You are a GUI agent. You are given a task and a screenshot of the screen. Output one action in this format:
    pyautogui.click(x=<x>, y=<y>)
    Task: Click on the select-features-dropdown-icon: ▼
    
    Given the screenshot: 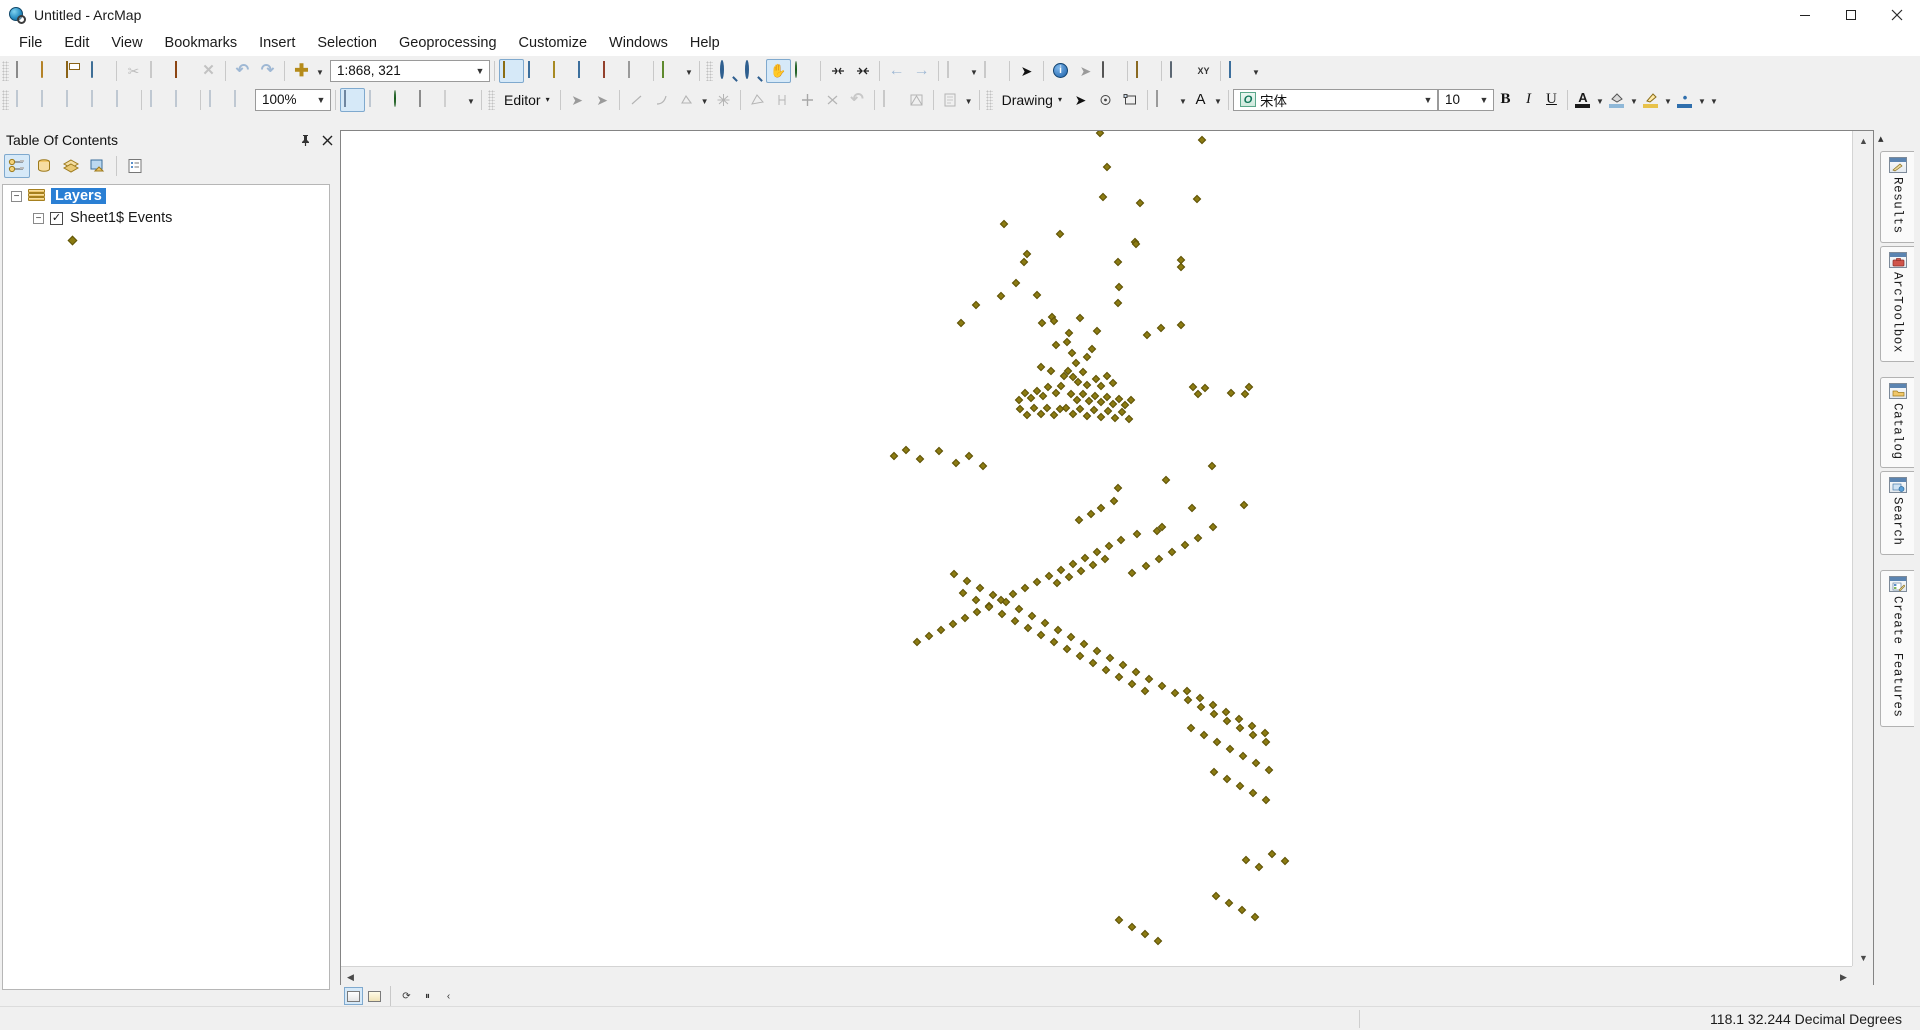 What is the action you would take?
    pyautogui.click(x=974, y=71)
    